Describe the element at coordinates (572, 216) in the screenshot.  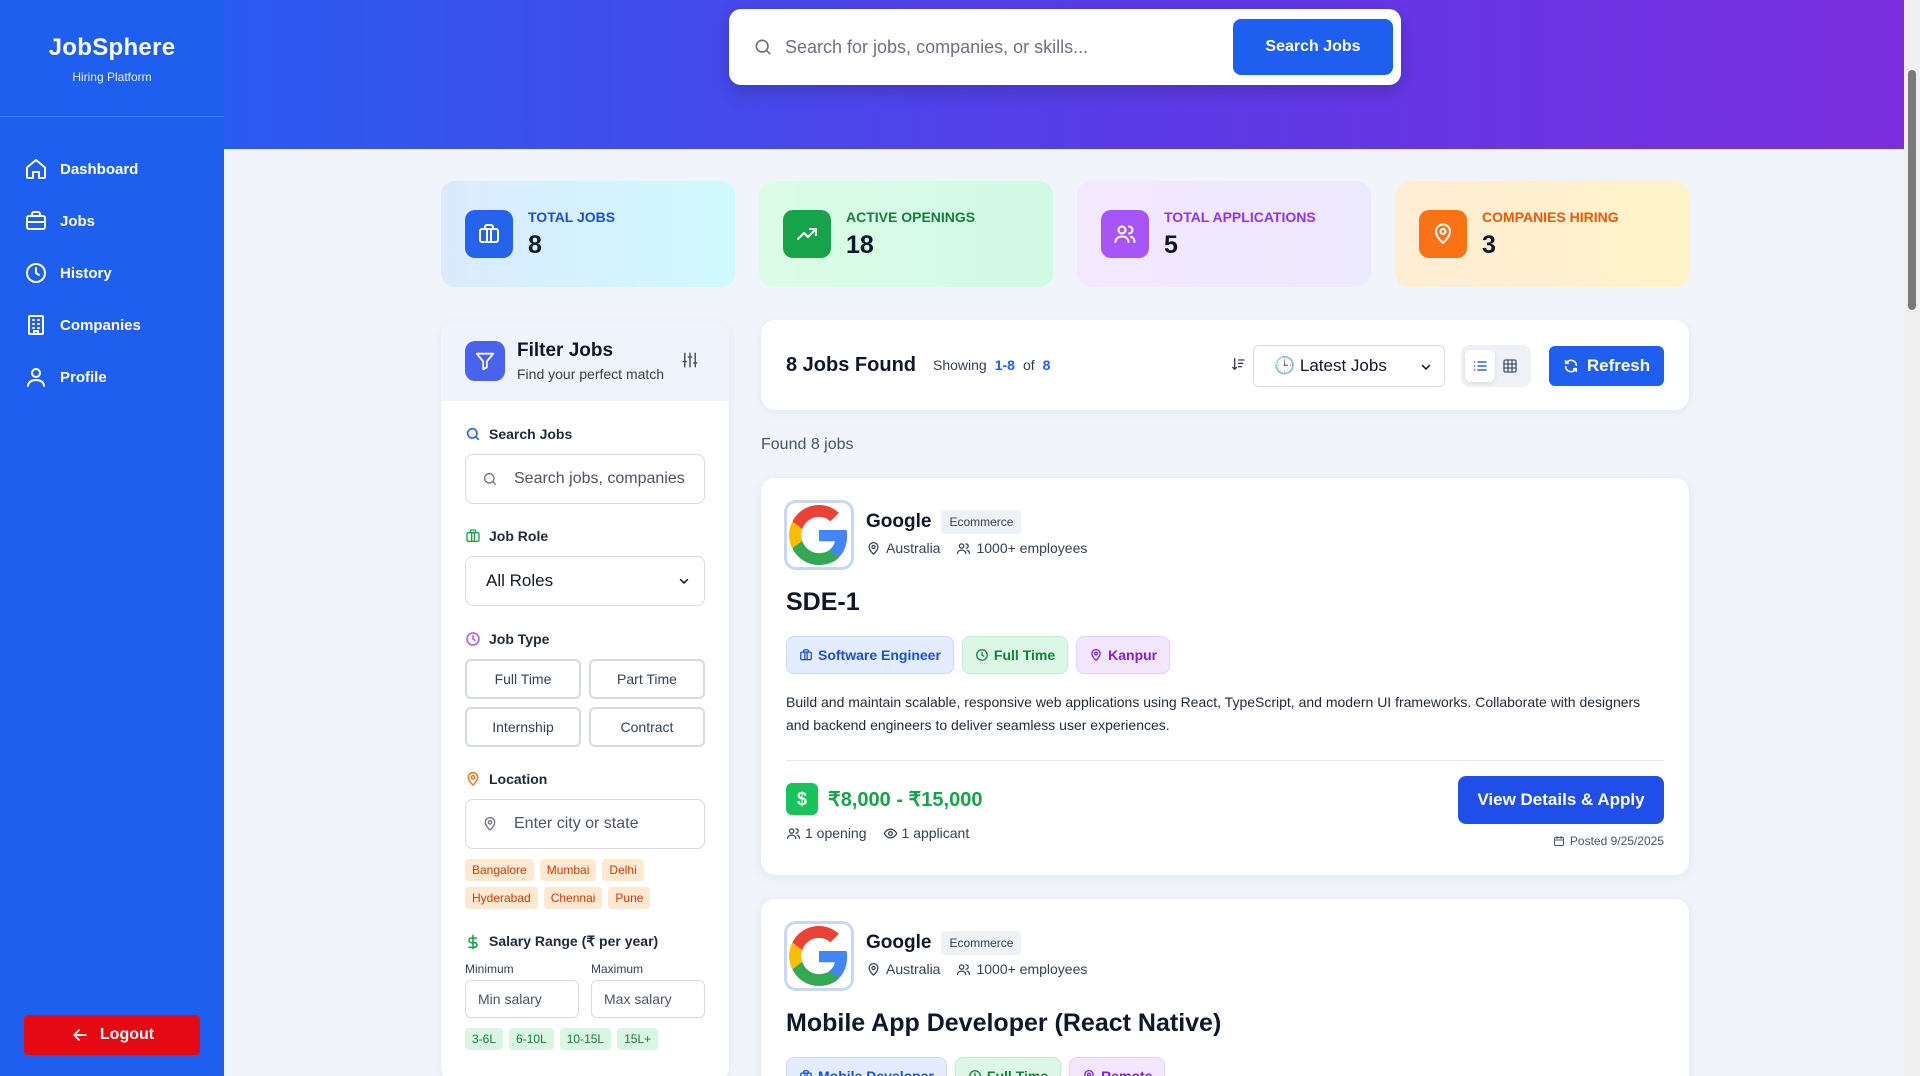
I see `stat-label: TOTAL JOBS` at that location.